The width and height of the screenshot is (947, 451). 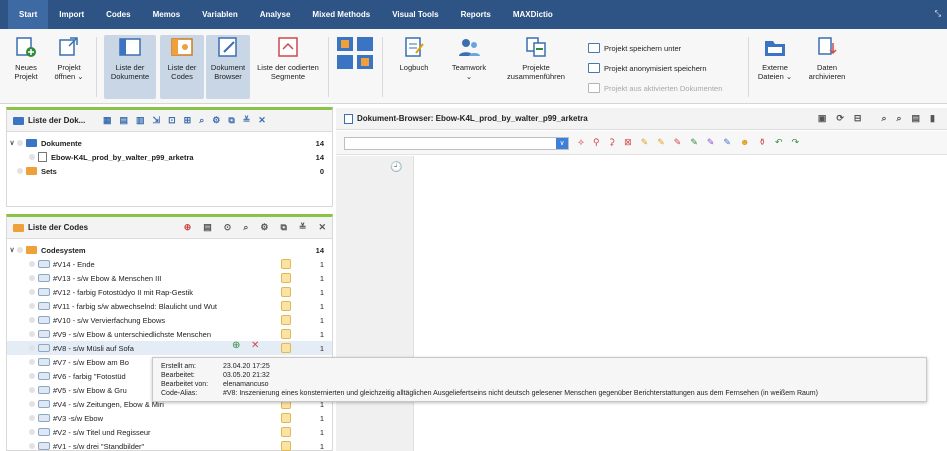 What do you see at coordinates (916, 118) in the screenshot?
I see `browser-toolbar-icon: ▤` at bounding box center [916, 118].